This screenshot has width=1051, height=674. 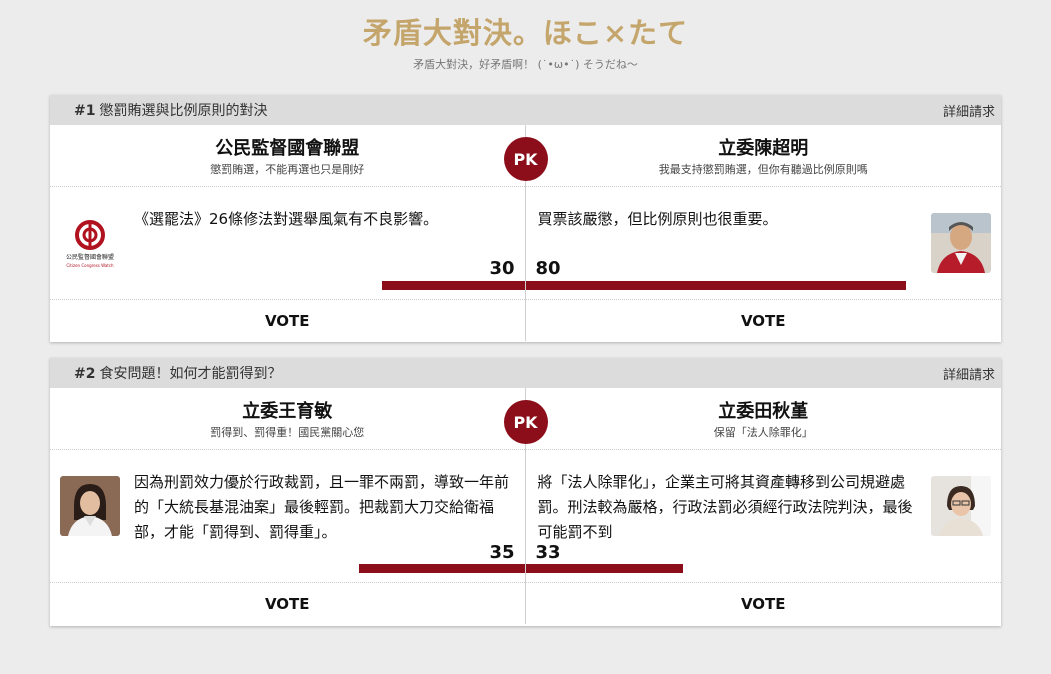 What do you see at coordinates (287, 432) in the screenshot?
I see `contender-tagline: 罰得到、罰得重！國民黨關心您` at bounding box center [287, 432].